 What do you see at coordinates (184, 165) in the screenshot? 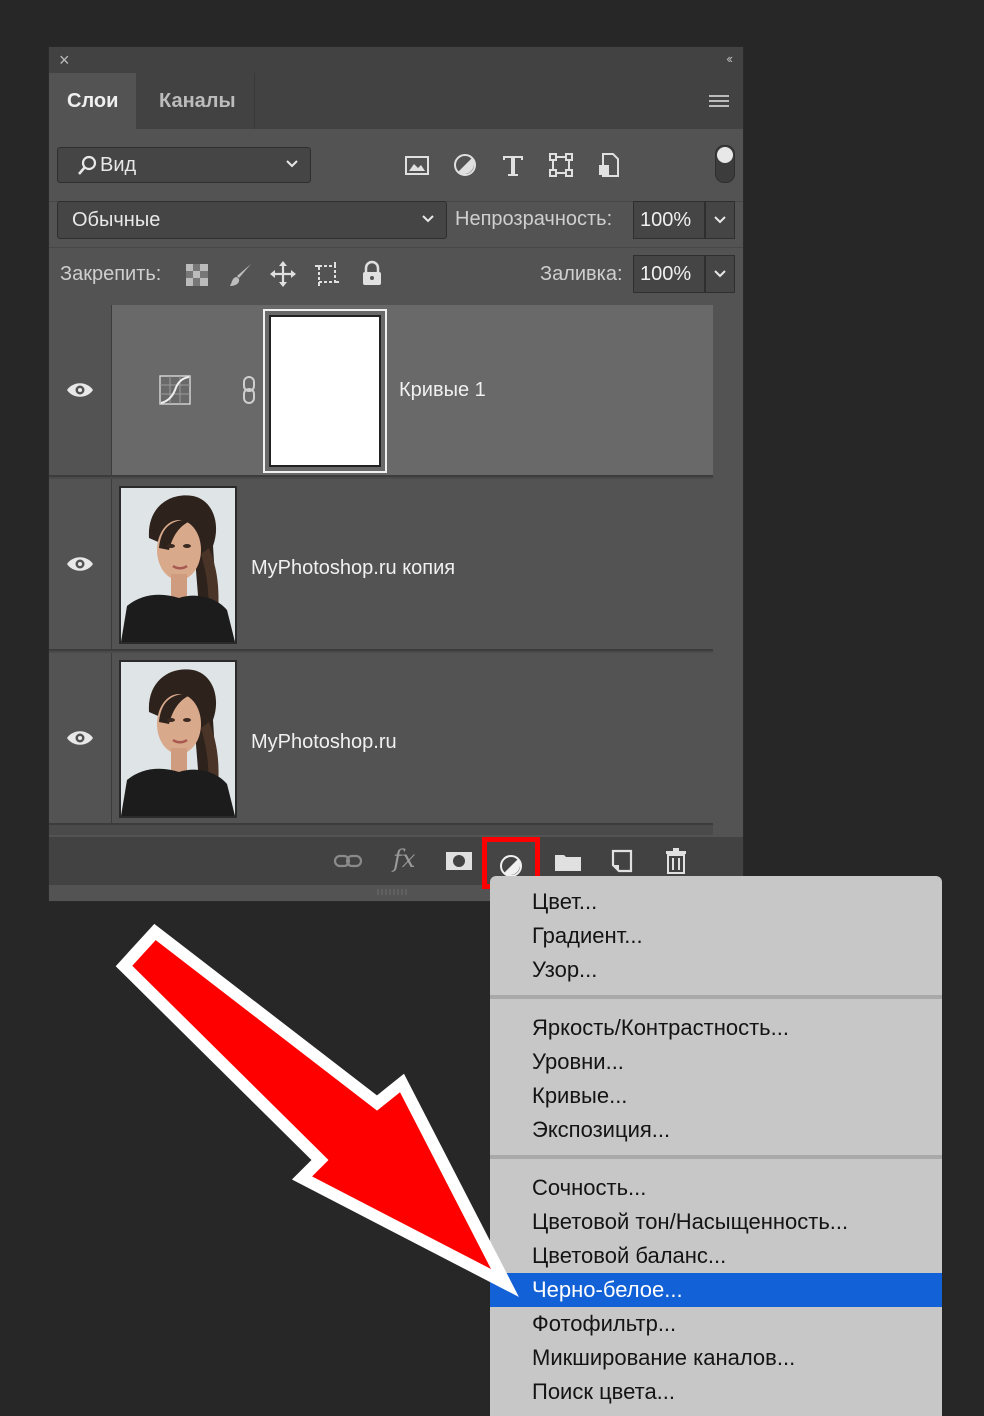
I see `filter-kind-dropdown: Вид` at bounding box center [184, 165].